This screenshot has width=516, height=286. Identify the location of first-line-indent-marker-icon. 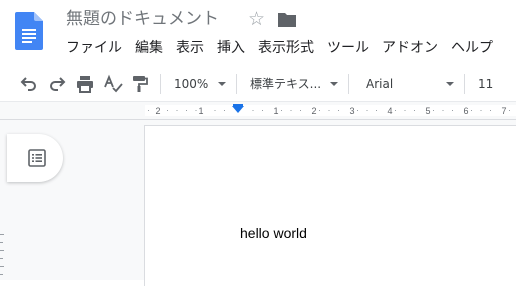
(238, 105).